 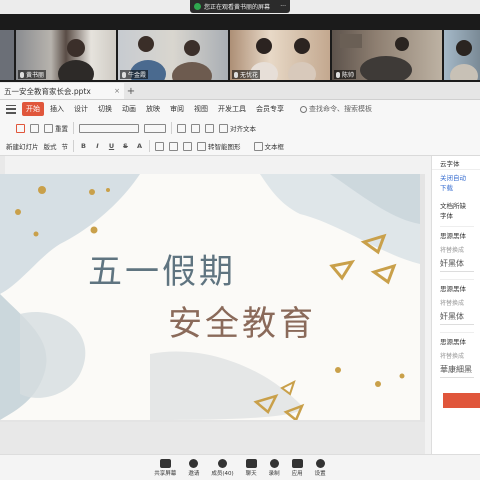 I want to click on more-options-button: ···, so click(x=283, y=6).